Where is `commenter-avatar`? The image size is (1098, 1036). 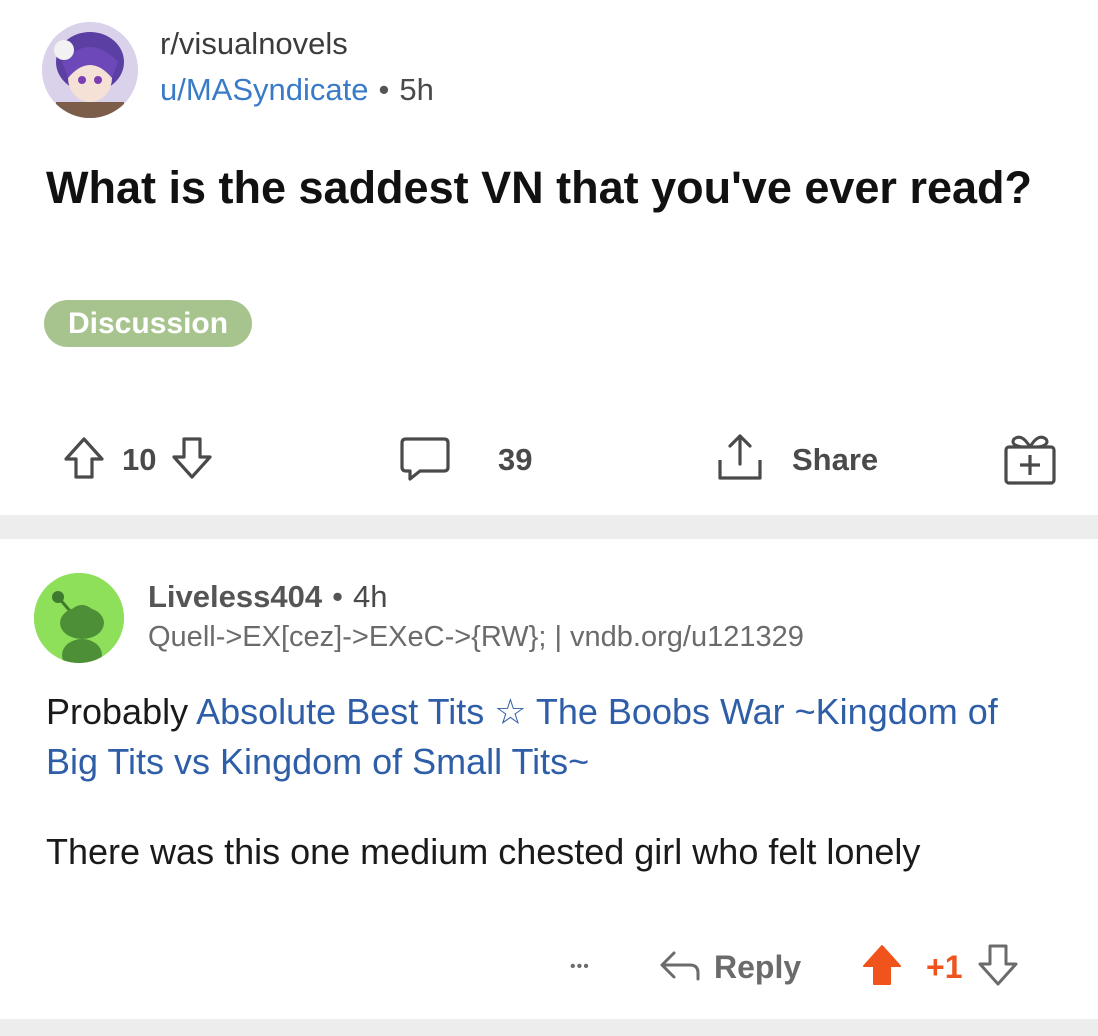
commenter-avatar is located at coordinates (79, 618).